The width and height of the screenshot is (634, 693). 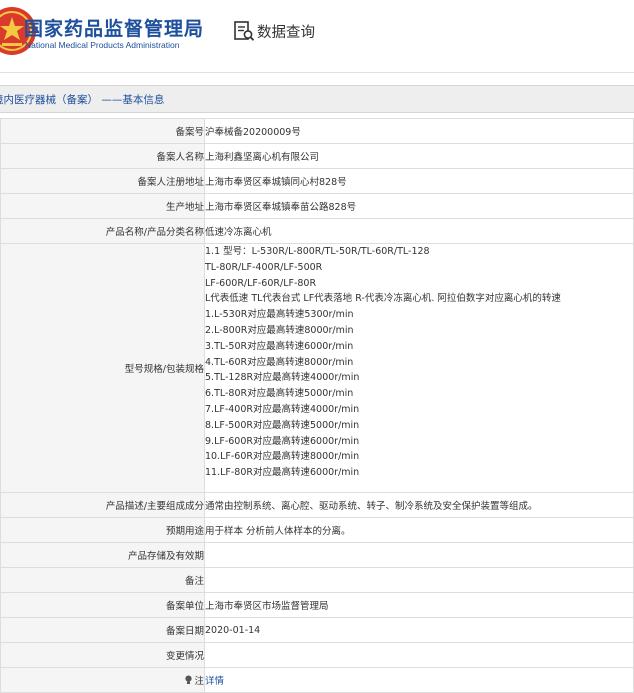 I want to click on spec-line: 5.TL-128R对应最高转速4000r/min, so click(x=282, y=378).